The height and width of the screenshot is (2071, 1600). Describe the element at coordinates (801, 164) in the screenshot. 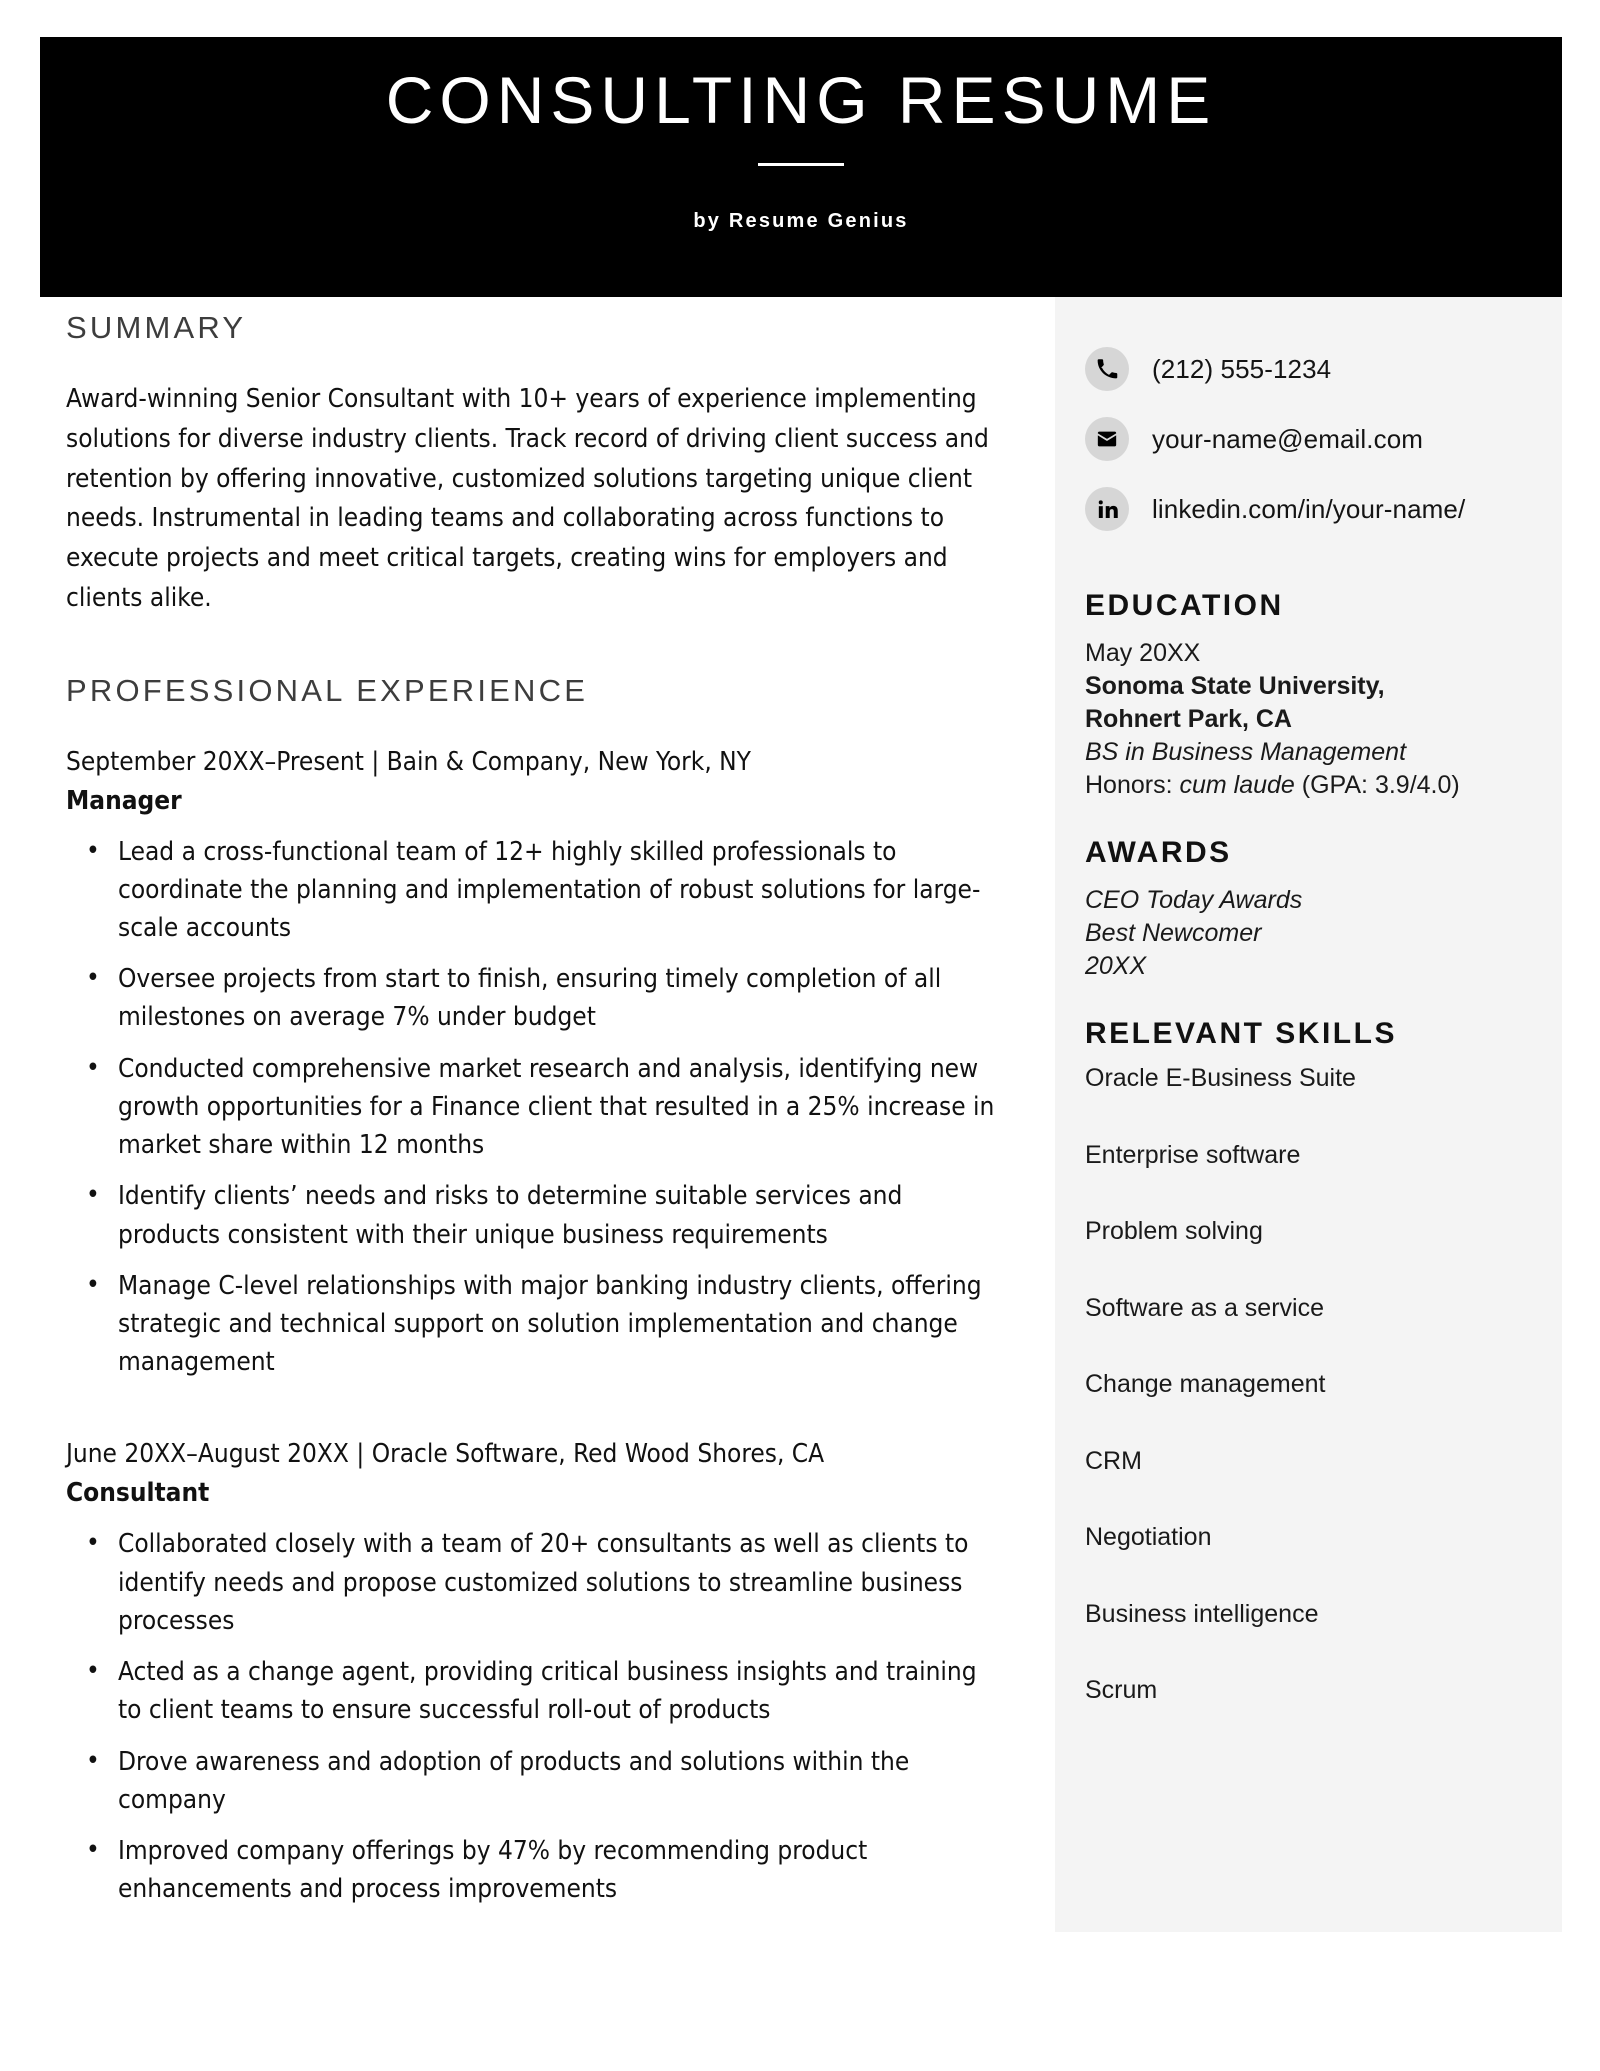

I see `header-divider` at that location.